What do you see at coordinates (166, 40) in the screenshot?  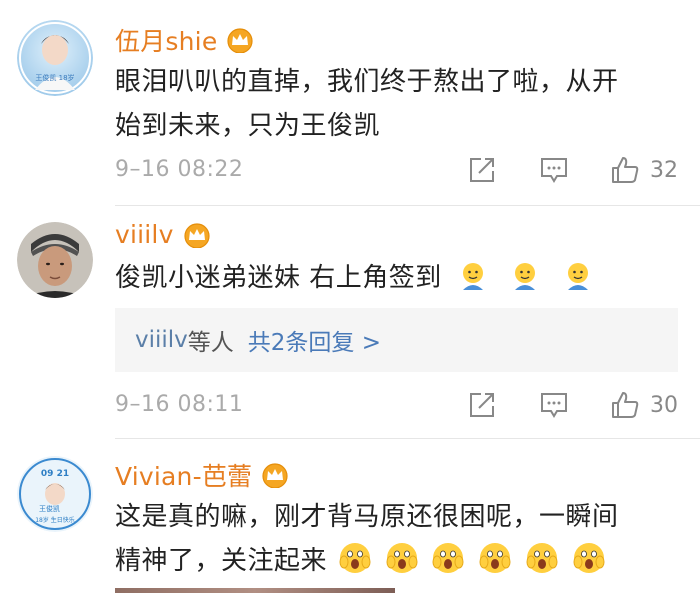 I see `username: 伍月shie` at bounding box center [166, 40].